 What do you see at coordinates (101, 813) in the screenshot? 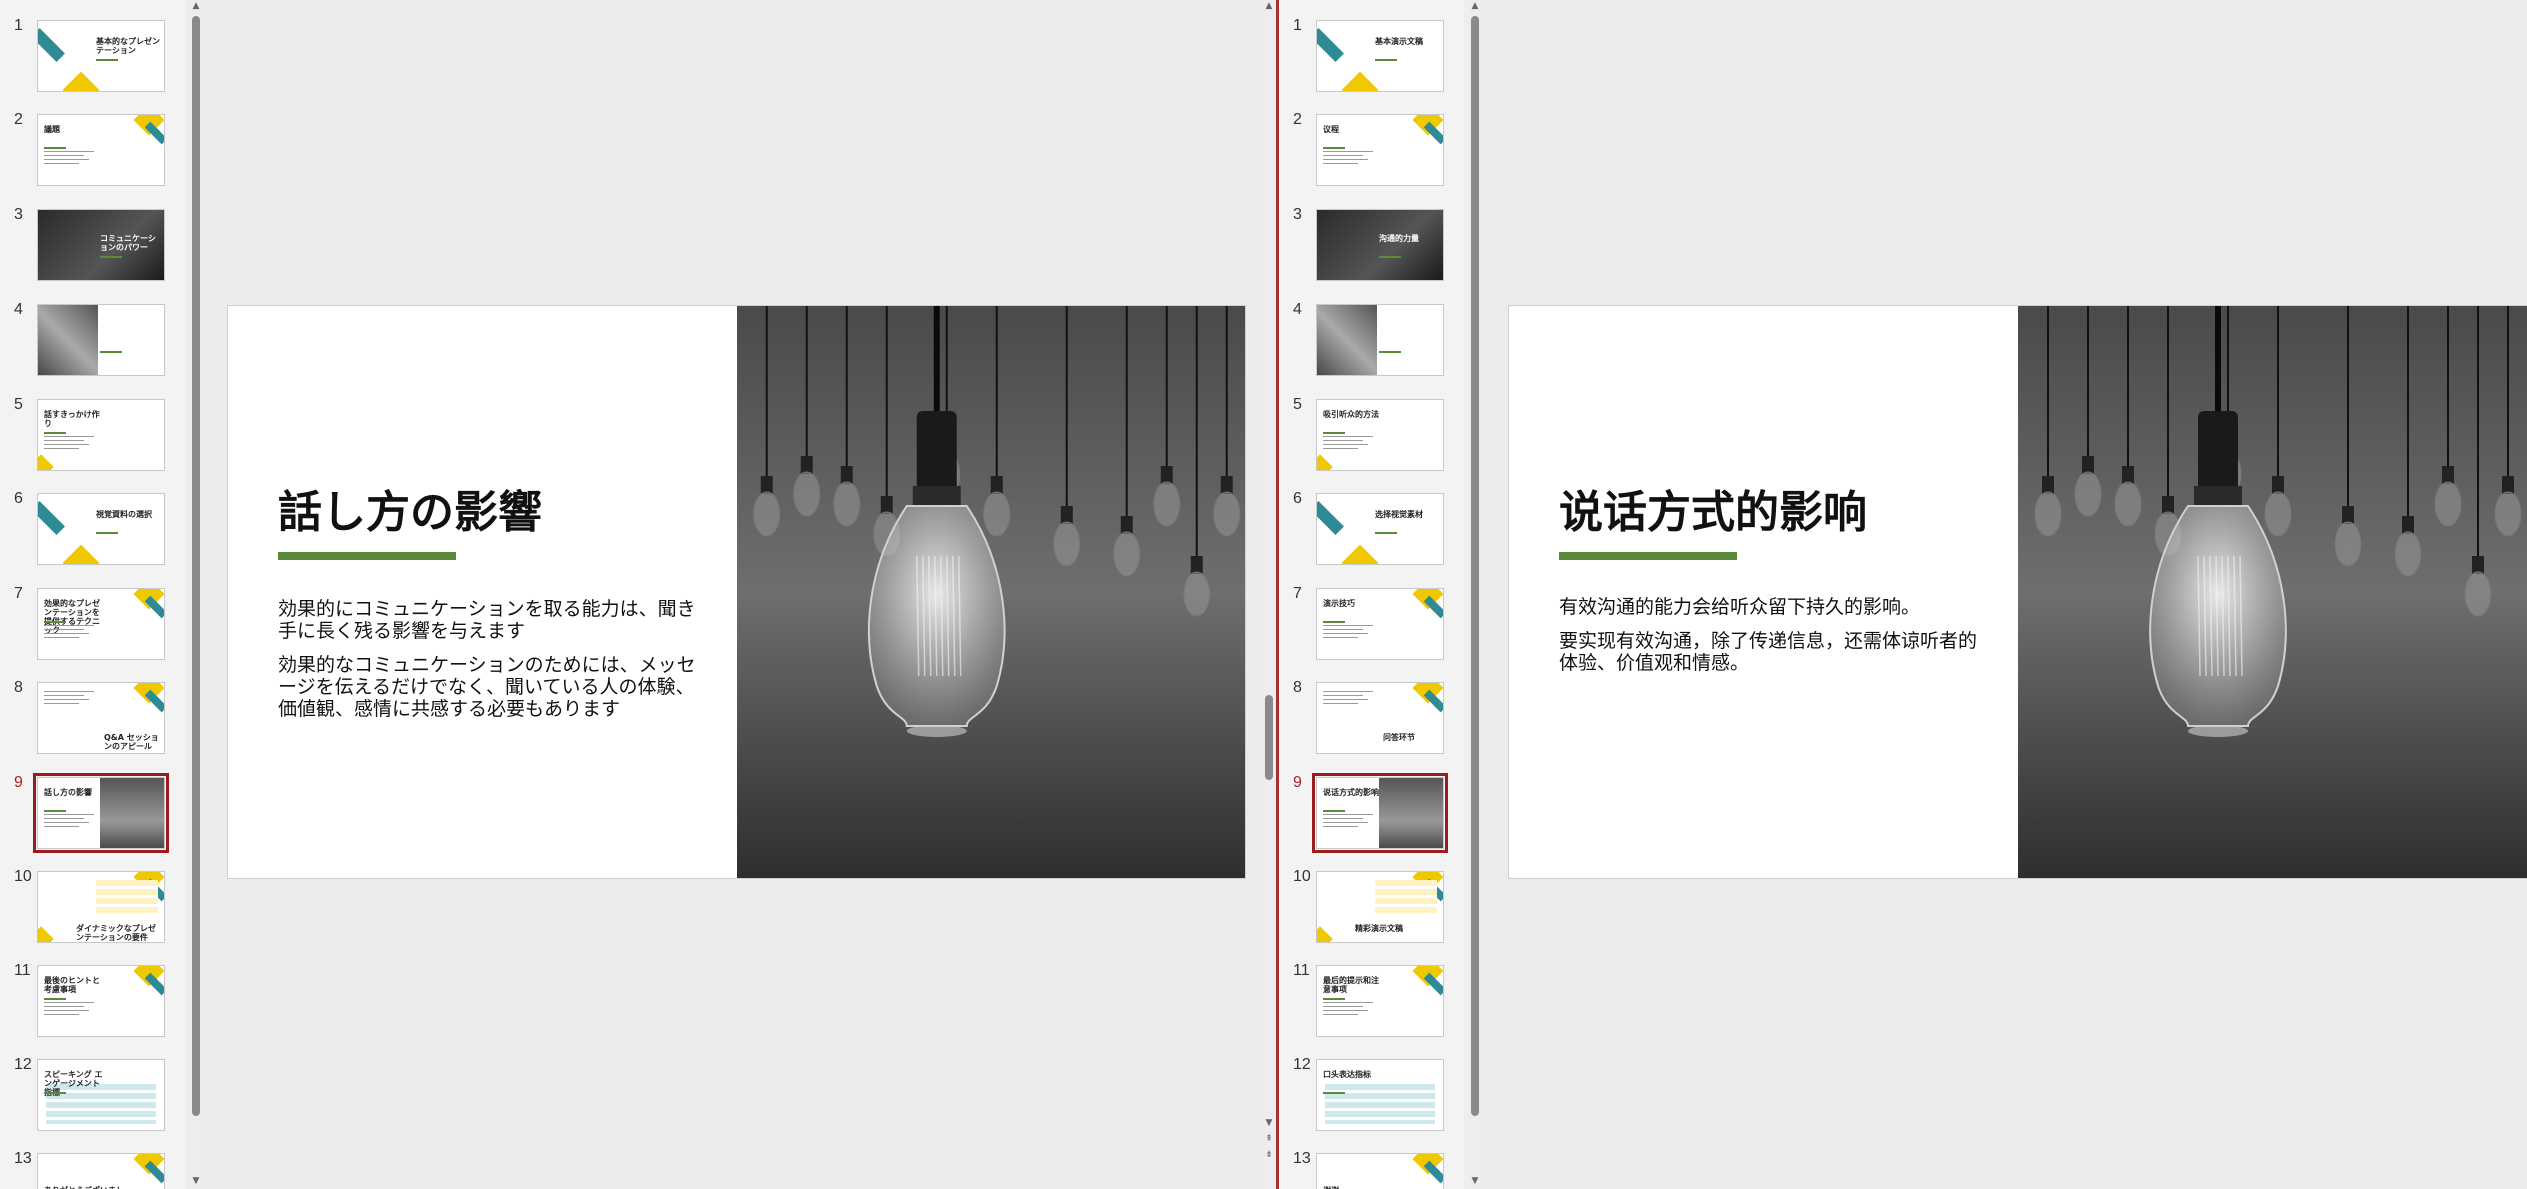
I see `slide-thumbnail: 話し方の影響` at bounding box center [101, 813].